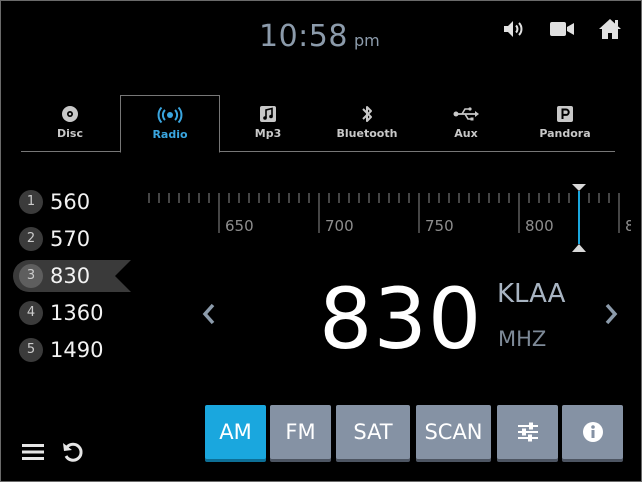 This screenshot has height=482, width=642. What do you see at coordinates (239, 226) in the screenshot?
I see `tuner-label-650: 650` at bounding box center [239, 226].